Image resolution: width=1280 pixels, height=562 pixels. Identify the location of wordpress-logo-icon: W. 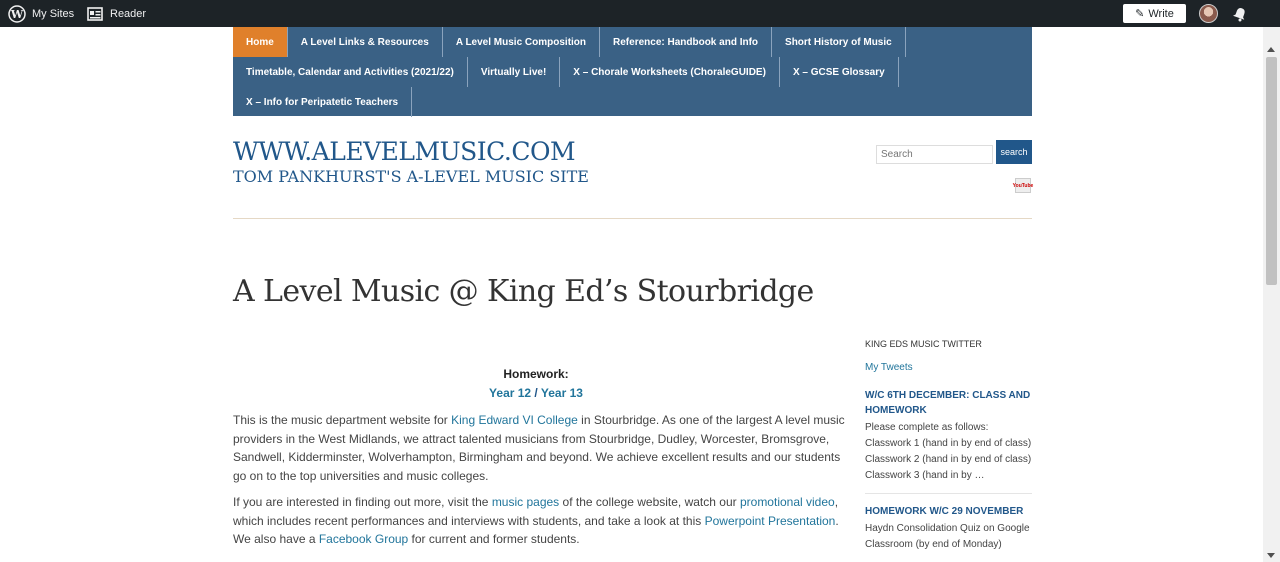
(17, 13).